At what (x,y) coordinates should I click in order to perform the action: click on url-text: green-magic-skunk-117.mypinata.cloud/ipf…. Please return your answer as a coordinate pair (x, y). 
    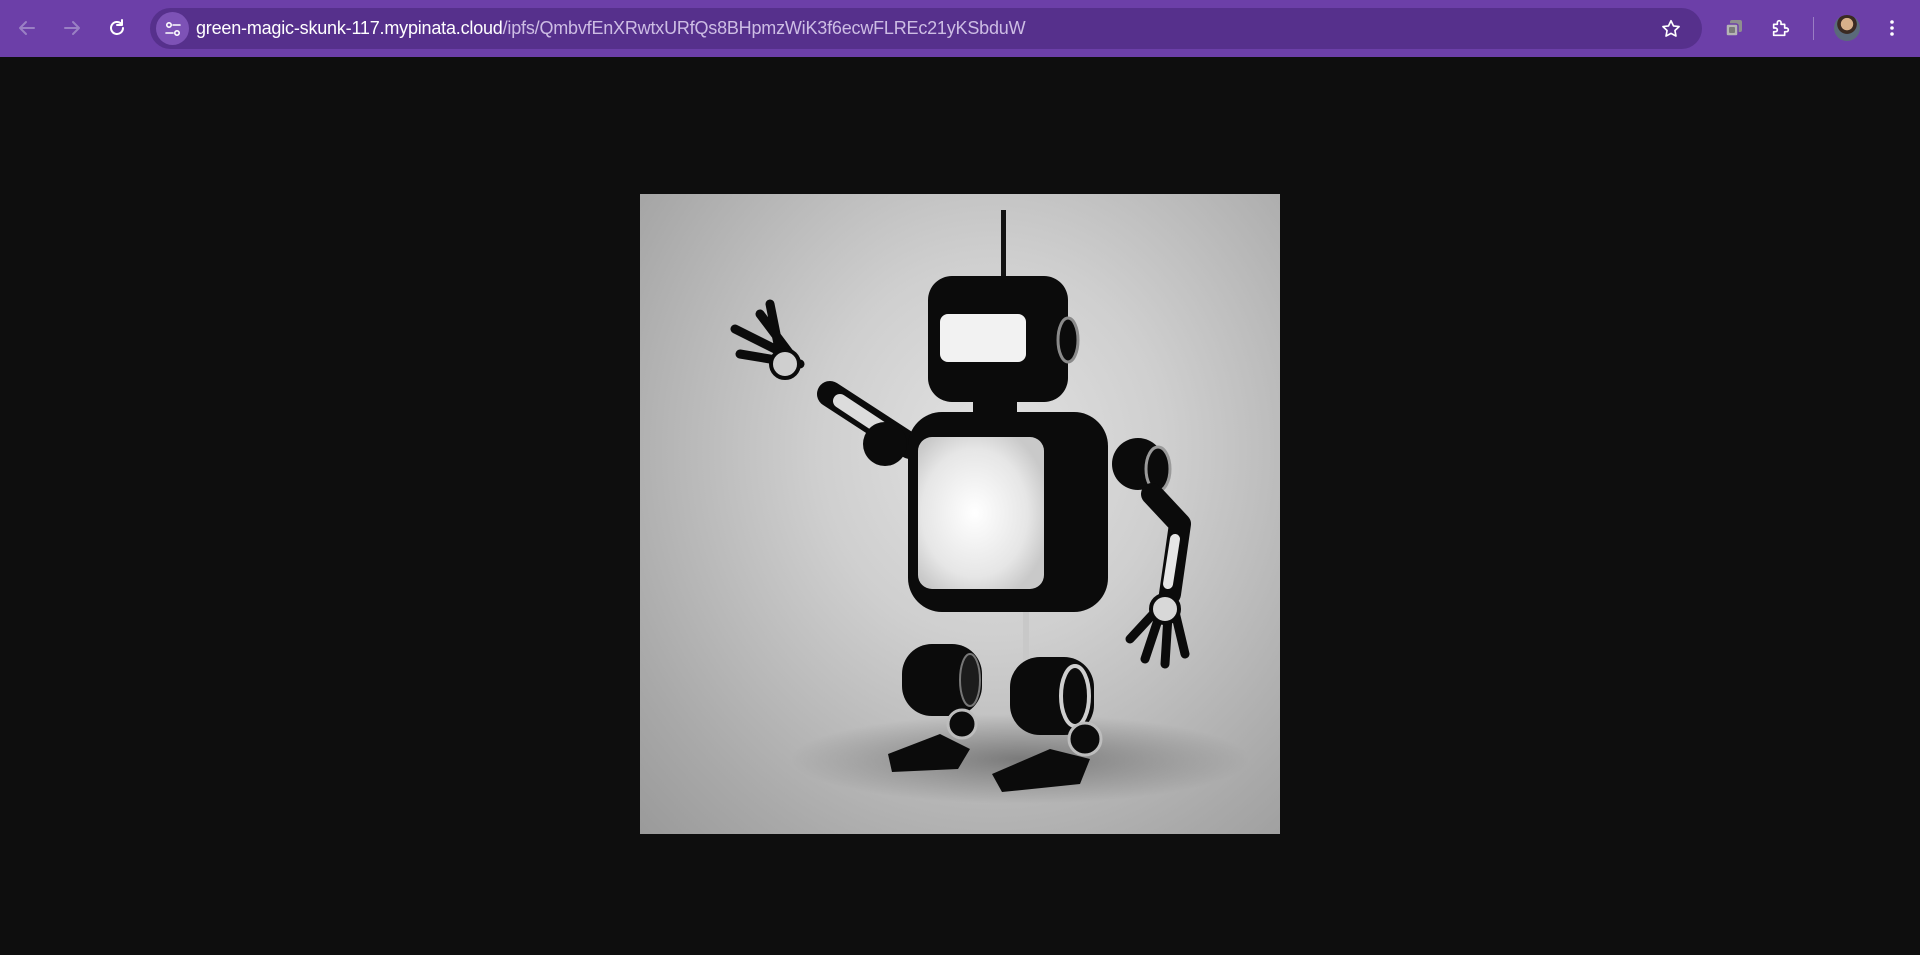
    Looking at the image, I should click on (611, 28).